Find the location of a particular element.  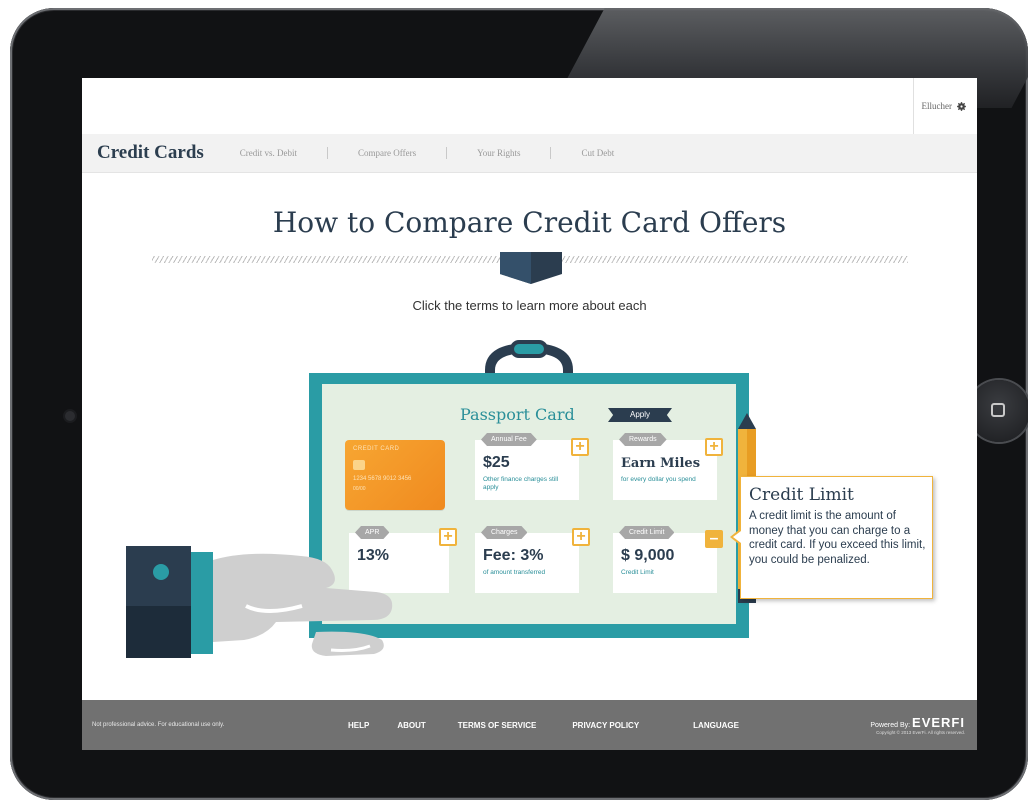

home-button is located at coordinates (998, 411).